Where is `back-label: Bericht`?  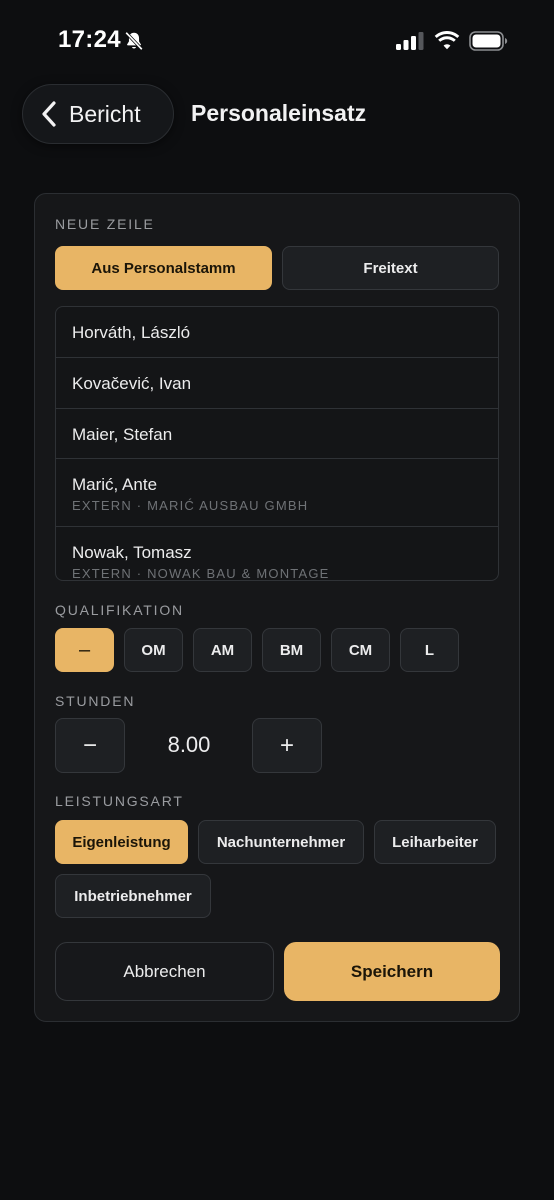
back-label: Bericht is located at coordinates (105, 113).